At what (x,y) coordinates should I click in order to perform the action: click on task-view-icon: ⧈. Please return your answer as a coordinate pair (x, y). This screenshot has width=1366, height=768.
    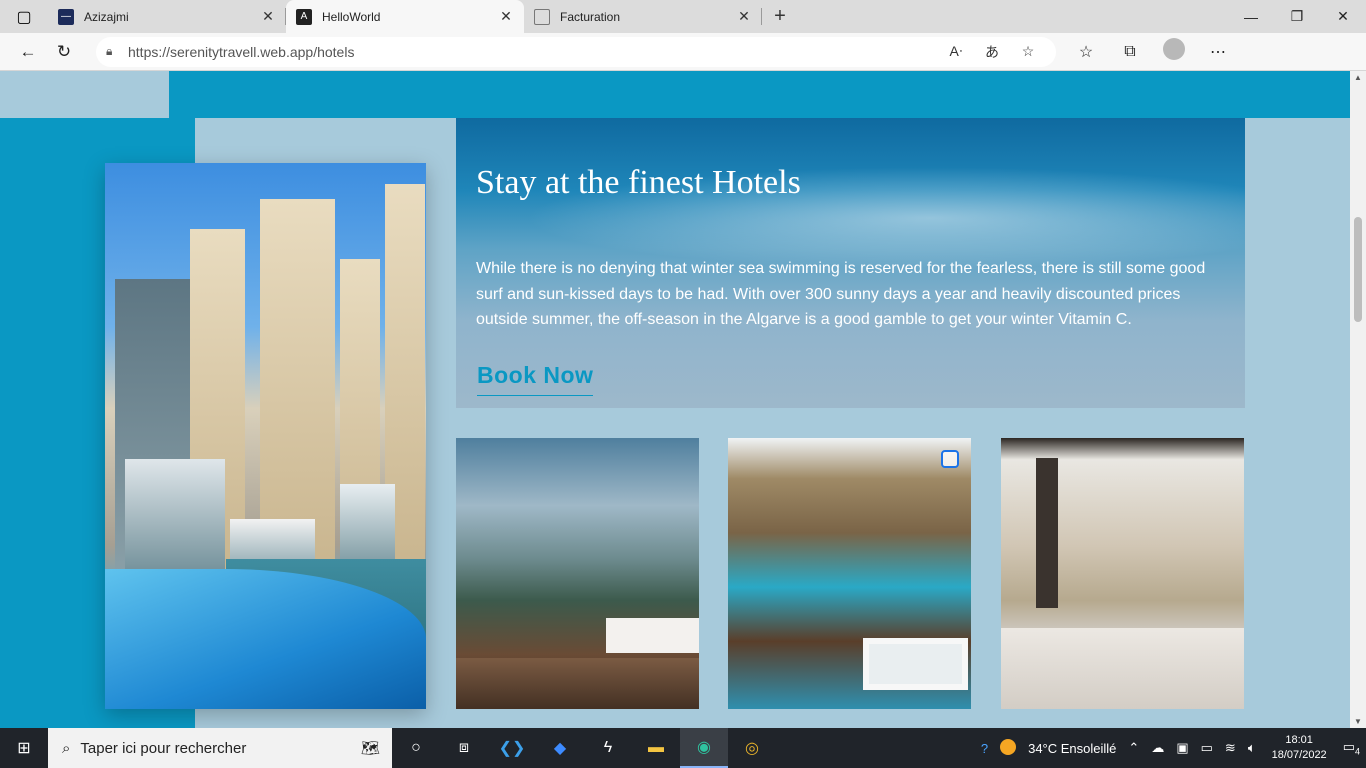
    Looking at the image, I should click on (464, 748).